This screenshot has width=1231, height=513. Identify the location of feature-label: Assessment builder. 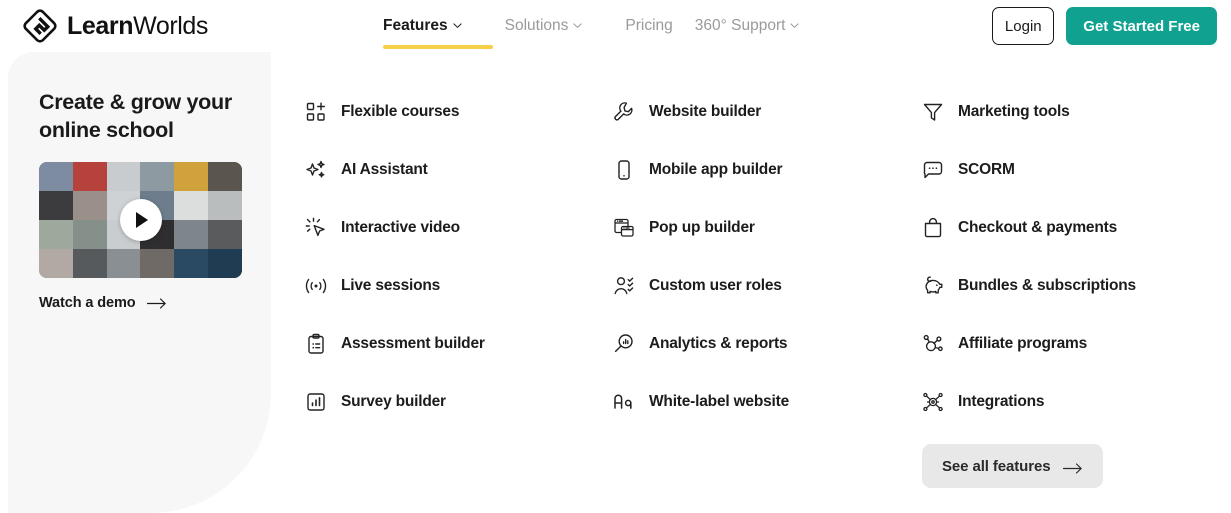
(413, 343).